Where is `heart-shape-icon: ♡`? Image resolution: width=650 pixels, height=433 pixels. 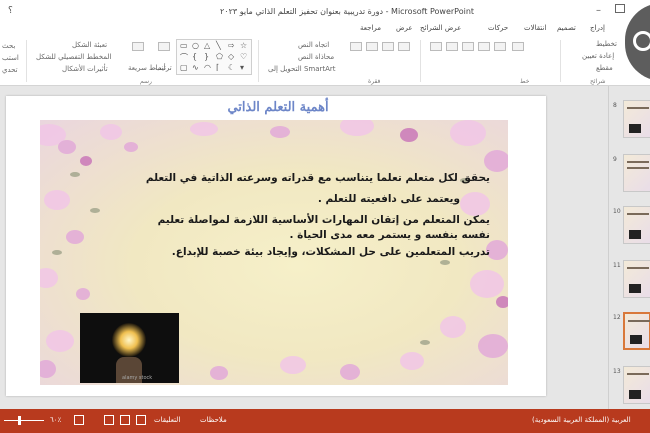 heart-shape-icon: ♡ is located at coordinates (243, 56).